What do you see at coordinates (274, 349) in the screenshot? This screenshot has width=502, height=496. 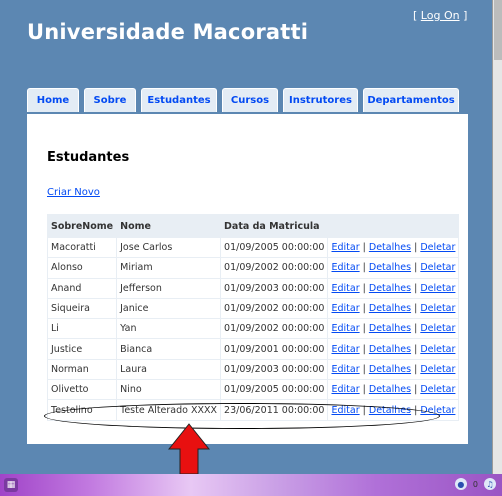 I see `cell-data-matricula: 01/09/2001 00:00:00` at bounding box center [274, 349].